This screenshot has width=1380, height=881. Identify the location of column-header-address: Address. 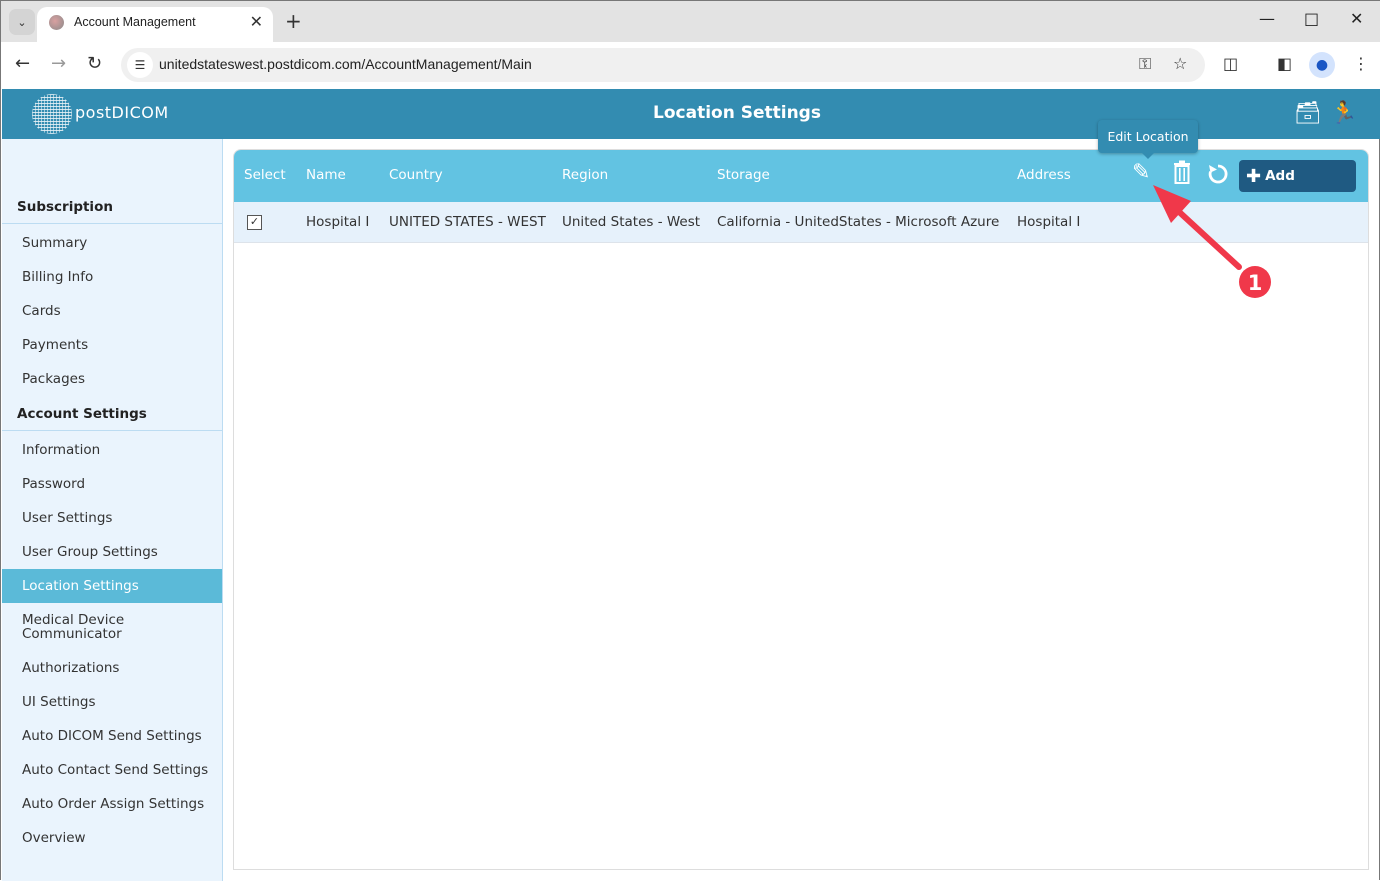
(1044, 175).